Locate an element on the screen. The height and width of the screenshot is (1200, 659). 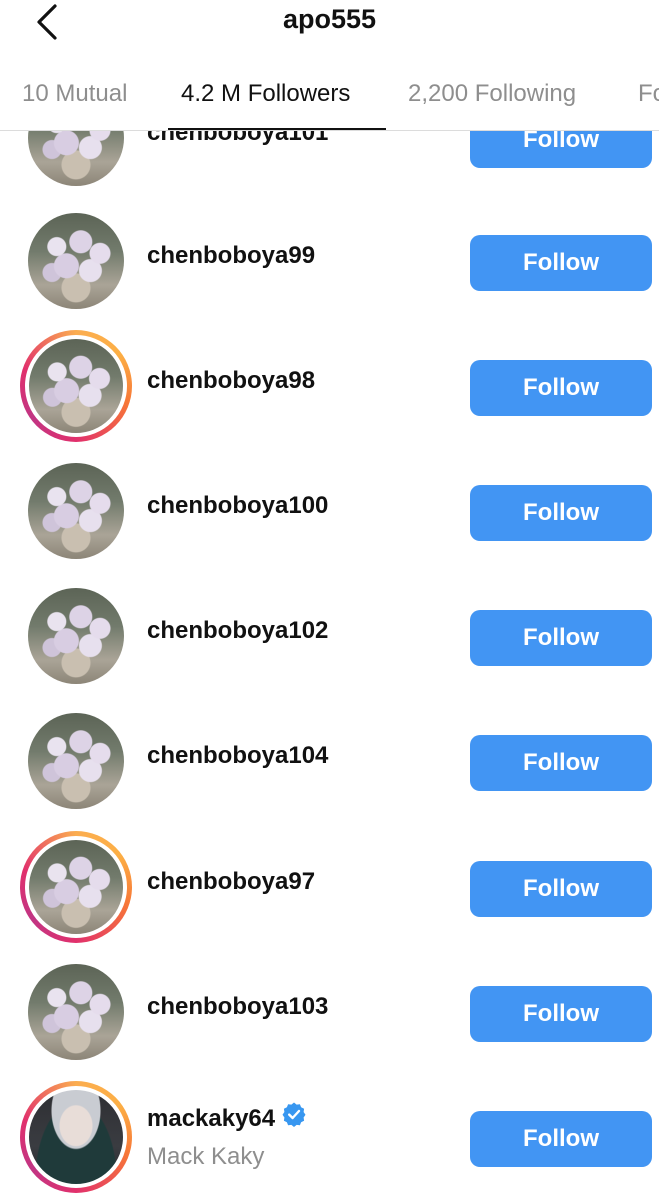
tab-more: Fo is located at coordinates (648, 94).